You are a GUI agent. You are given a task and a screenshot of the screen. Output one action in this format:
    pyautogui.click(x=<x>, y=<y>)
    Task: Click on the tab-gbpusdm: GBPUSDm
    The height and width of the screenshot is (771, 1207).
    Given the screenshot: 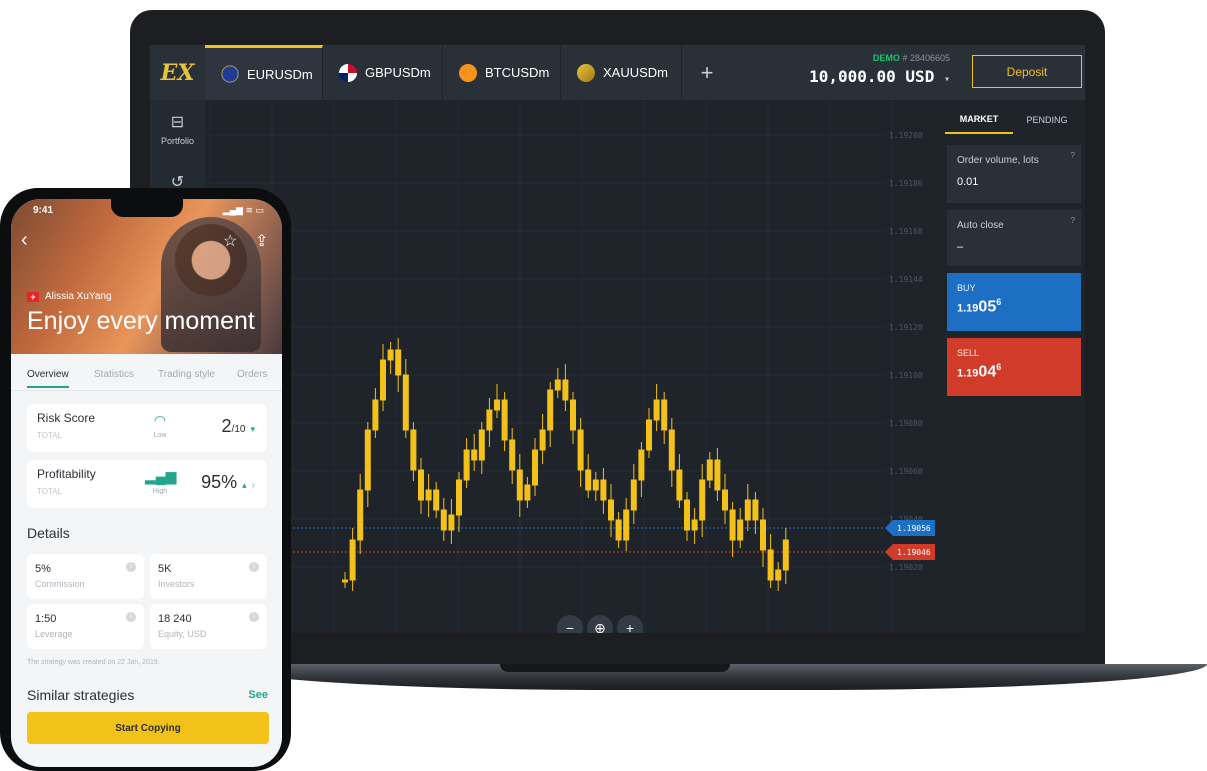 What is the action you would take?
    pyautogui.click(x=383, y=72)
    